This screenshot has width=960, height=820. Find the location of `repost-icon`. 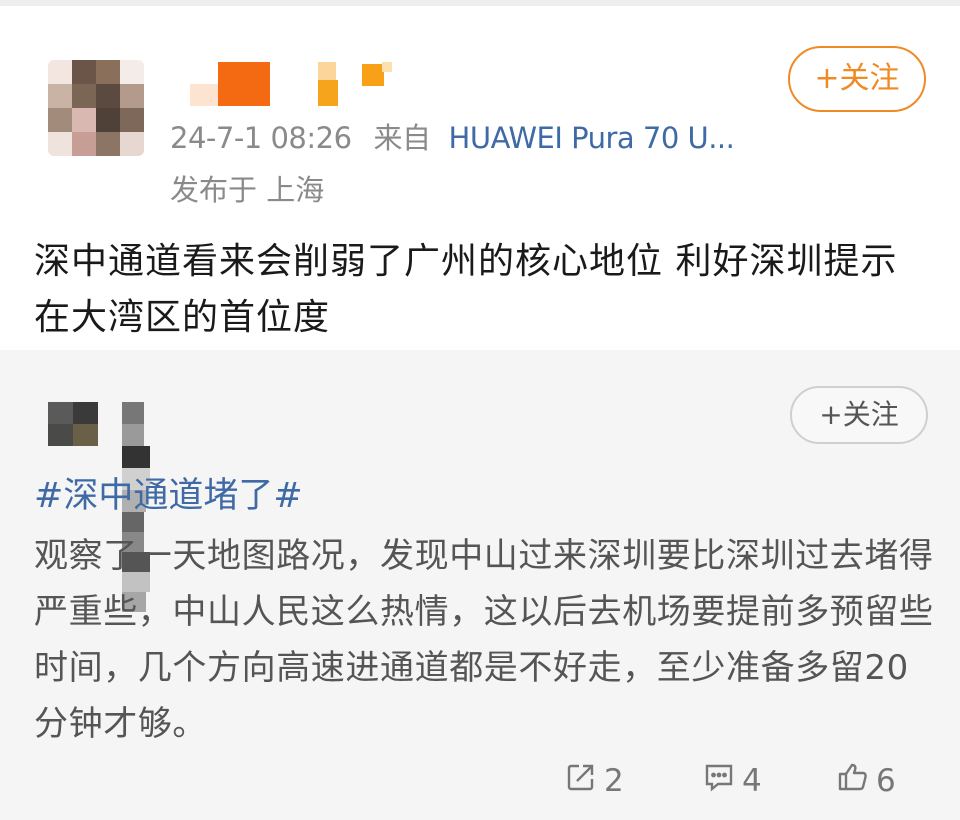

repost-icon is located at coordinates (584, 781).